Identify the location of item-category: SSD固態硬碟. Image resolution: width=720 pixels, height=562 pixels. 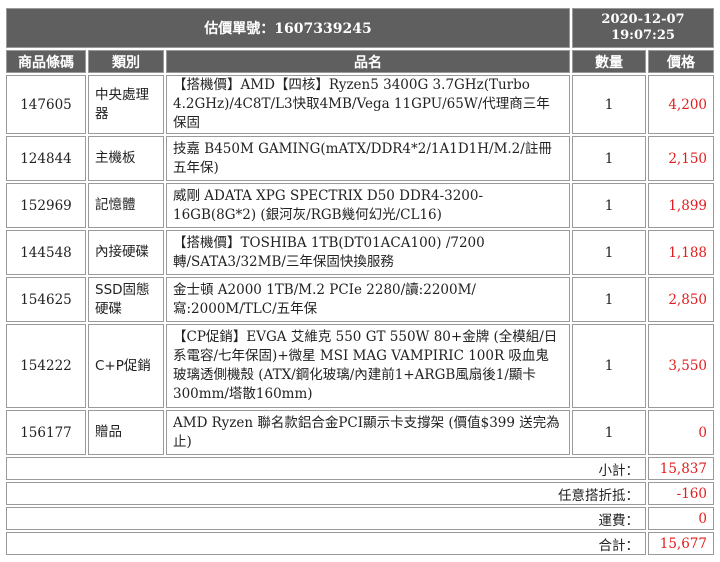
(126, 299).